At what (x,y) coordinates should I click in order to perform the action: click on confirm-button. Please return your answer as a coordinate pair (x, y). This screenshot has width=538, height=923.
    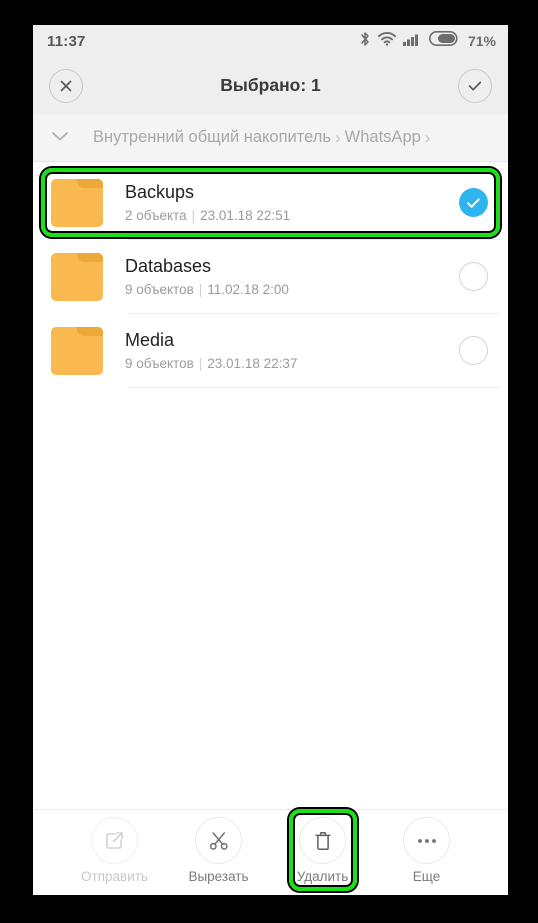
    Looking at the image, I should click on (475, 85).